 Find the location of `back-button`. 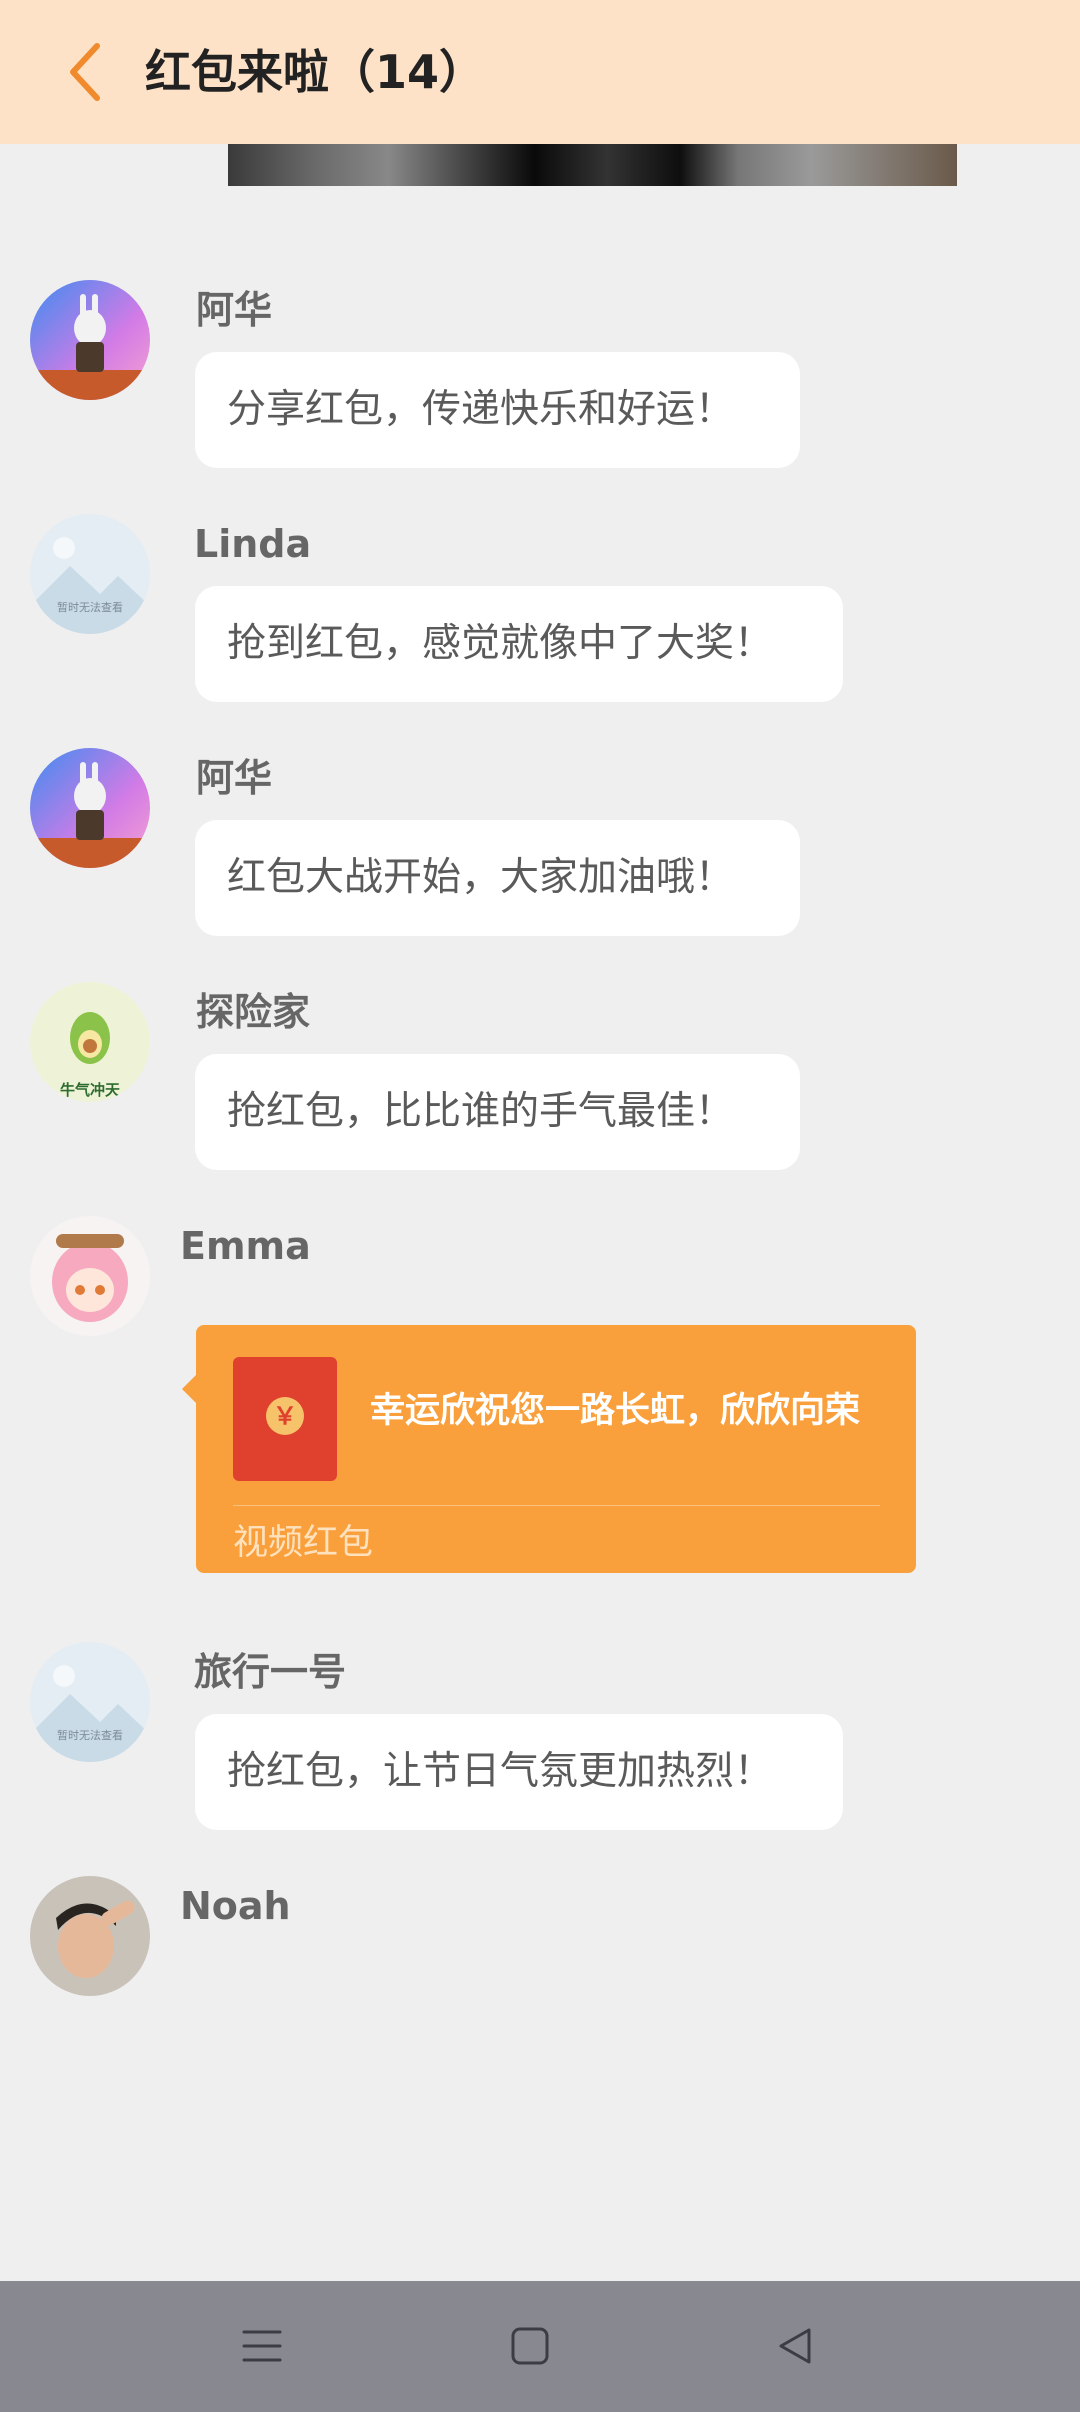

back-button is located at coordinates (85, 72).